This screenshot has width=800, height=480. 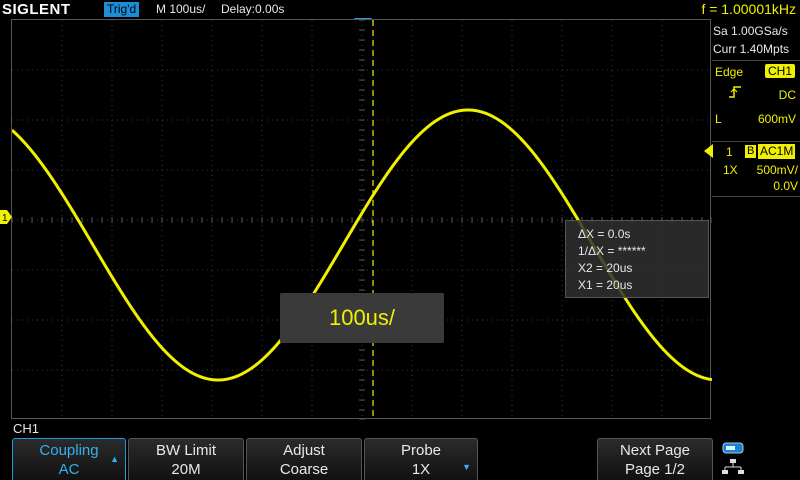 What do you see at coordinates (605, 268) in the screenshot?
I see `cursor-x2-readout: X2 = 20us` at bounding box center [605, 268].